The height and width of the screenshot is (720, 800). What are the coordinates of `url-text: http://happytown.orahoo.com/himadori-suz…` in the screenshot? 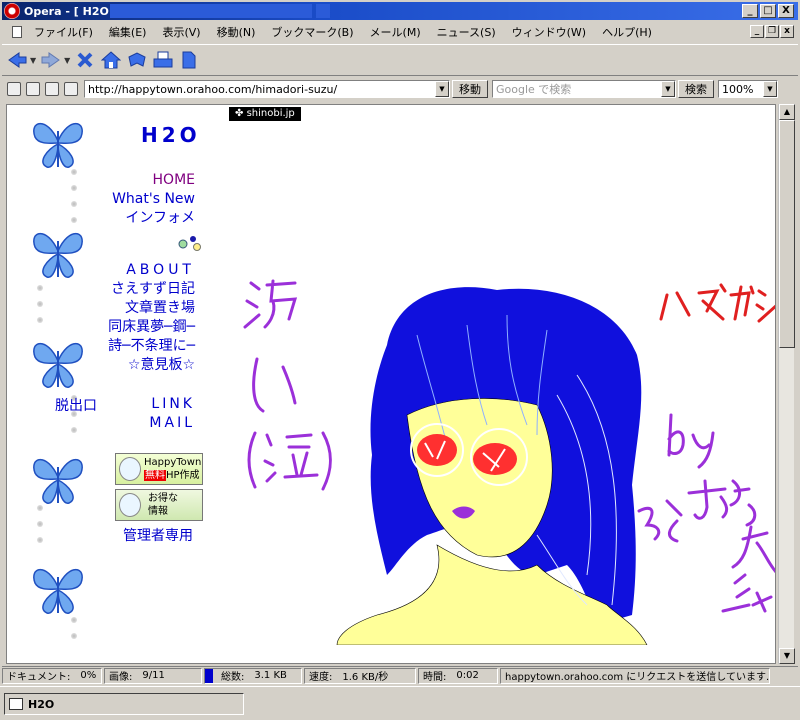 It's located at (213, 89).